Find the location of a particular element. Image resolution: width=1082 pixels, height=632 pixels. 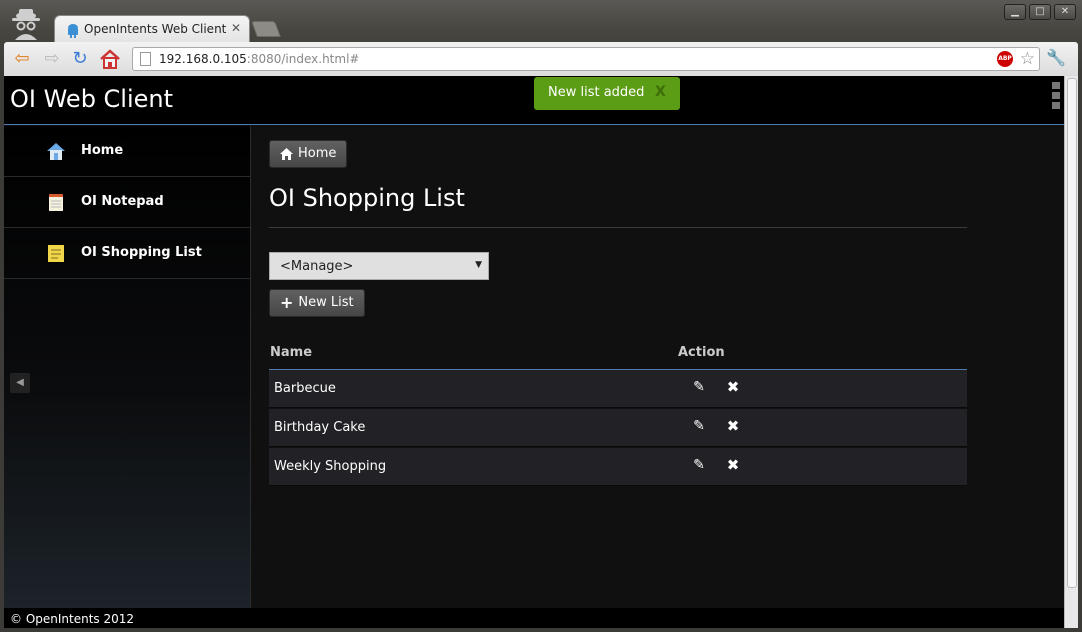

new-tab-button is located at coordinates (266, 29).